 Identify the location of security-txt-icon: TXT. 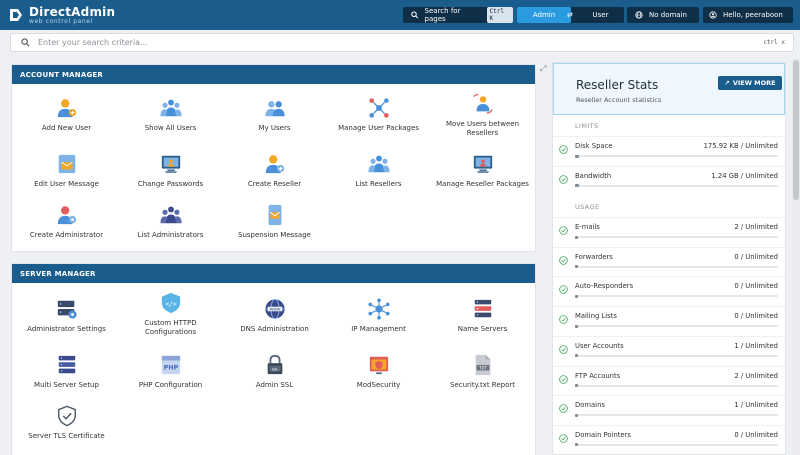
(482, 365).